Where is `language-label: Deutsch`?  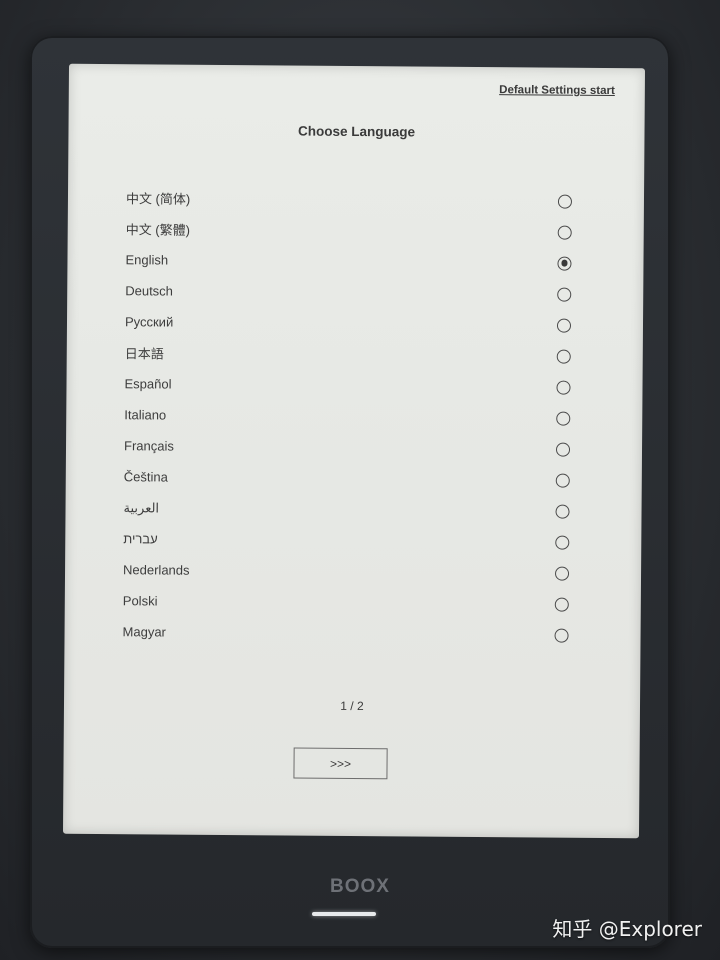 language-label: Deutsch is located at coordinates (149, 291).